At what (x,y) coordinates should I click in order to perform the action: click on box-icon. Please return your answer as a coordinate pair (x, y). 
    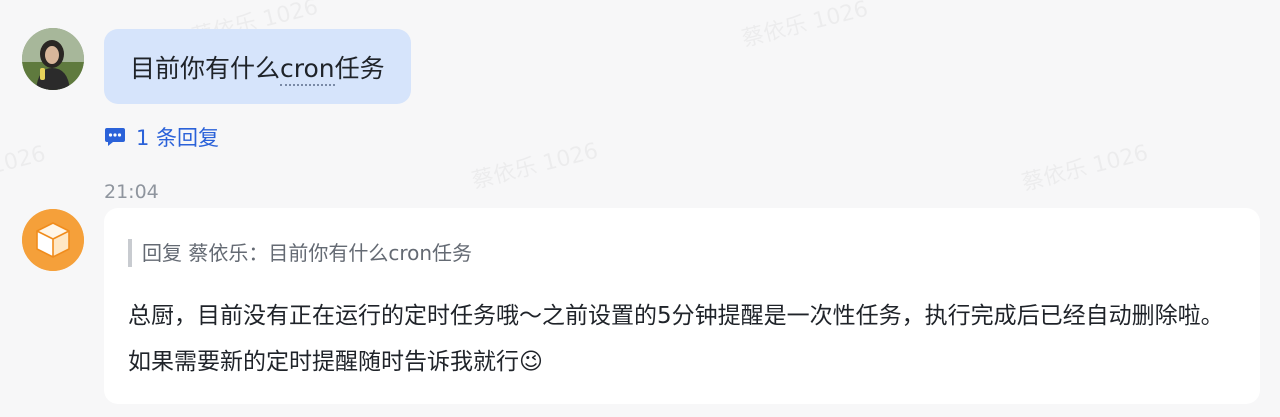
    Looking at the image, I should click on (53, 240).